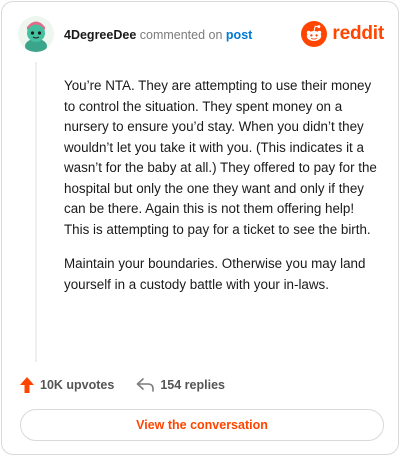 This screenshot has width=400, height=456. I want to click on comment-header: 4DegreeDee commented on post reddit, so click(201, 35).